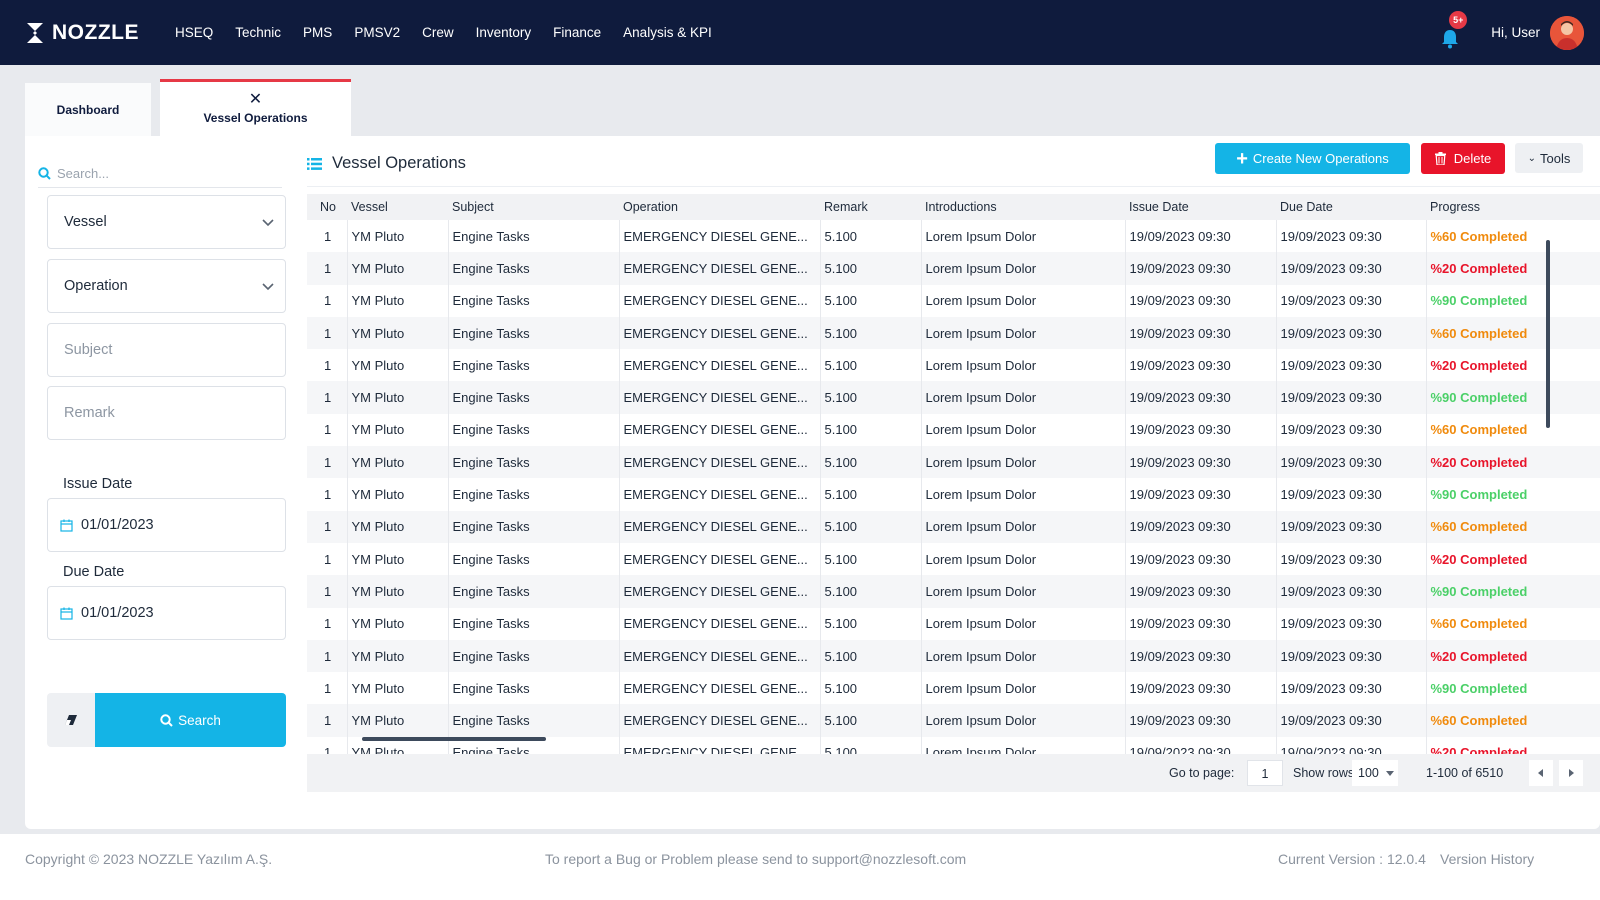 Image resolution: width=1600 pixels, height=900 pixels. What do you see at coordinates (1200, 207) in the screenshot?
I see `column-header-issue-date: Issue Date` at bounding box center [1200, 207].